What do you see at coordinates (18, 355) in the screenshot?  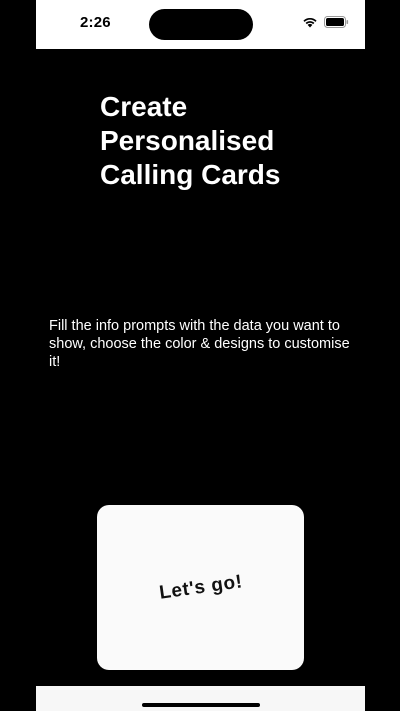 I see `frame-left` at bounding box center [18, 355].